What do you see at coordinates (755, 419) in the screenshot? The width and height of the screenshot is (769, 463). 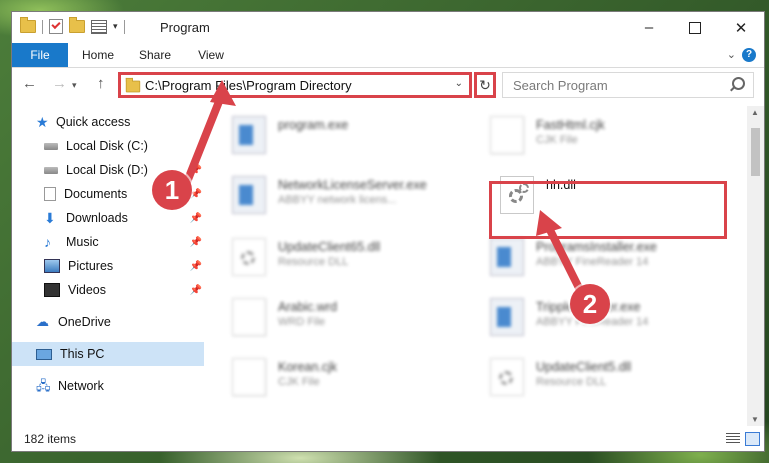 I see `scroll-down-icon: ▼` at bounding box center [755, 419].